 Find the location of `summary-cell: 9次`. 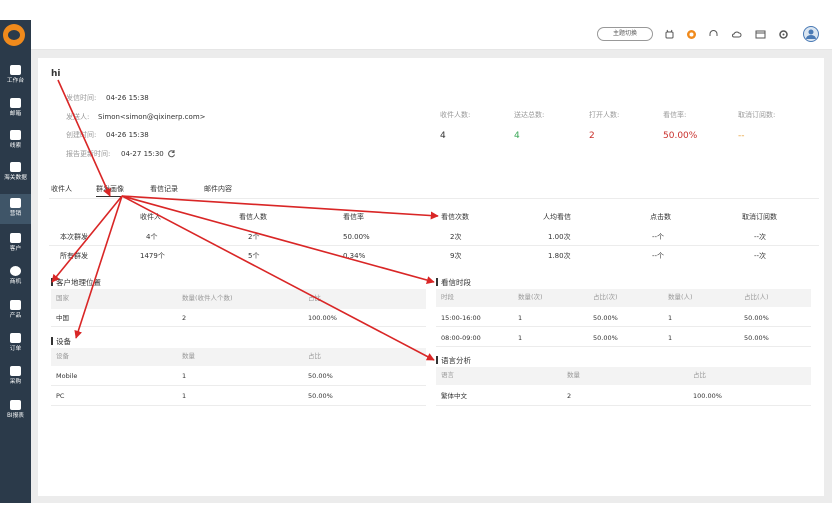

summary-cell: 9次 is located at coordinates (456, 256).